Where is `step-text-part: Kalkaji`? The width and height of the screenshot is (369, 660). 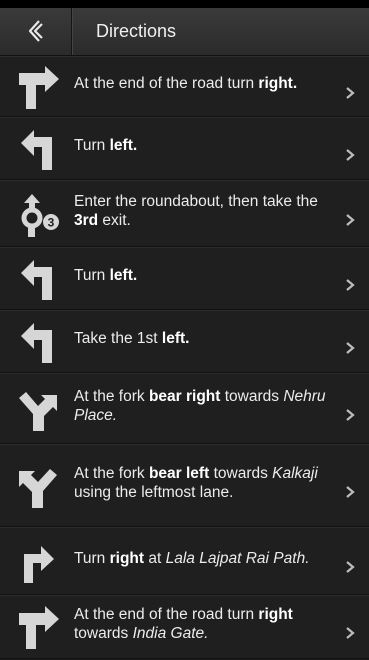
step-text-part: Kalkaji is located at coordinates (295, 473).